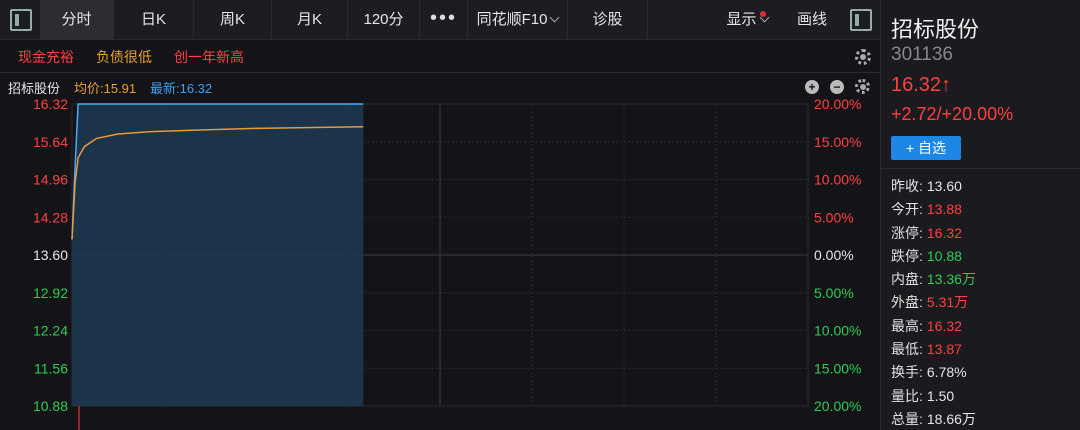 The image size is (1080, 430). Describe the element at coordinates (907, 232) in the screenshot. I see `stat-key: 涨停:` at that location.